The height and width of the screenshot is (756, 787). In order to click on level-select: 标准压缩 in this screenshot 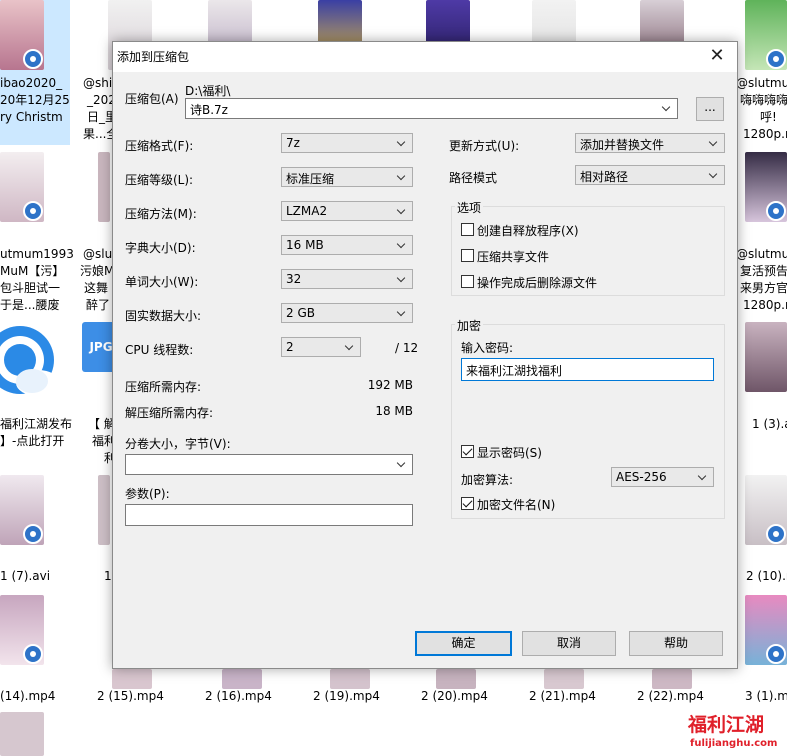, I will do `click(347, 177)`.